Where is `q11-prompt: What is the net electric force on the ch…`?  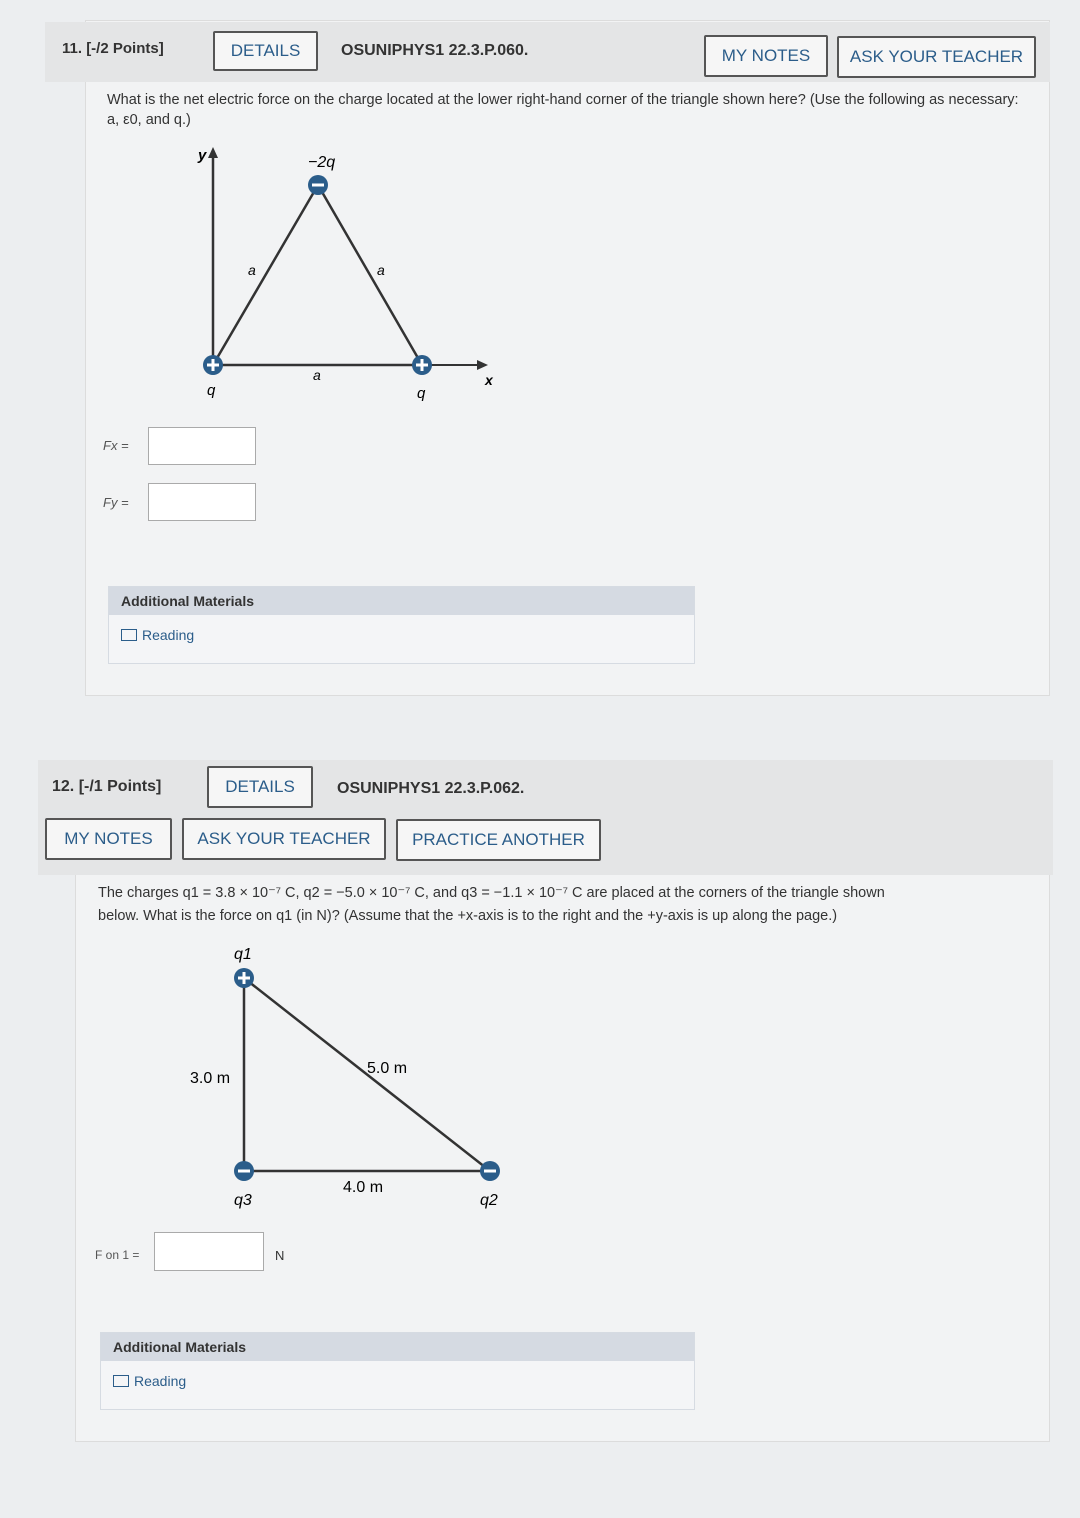
q11-prompt: What is the net electric force on the ch… is located at coordinates (563, 110).